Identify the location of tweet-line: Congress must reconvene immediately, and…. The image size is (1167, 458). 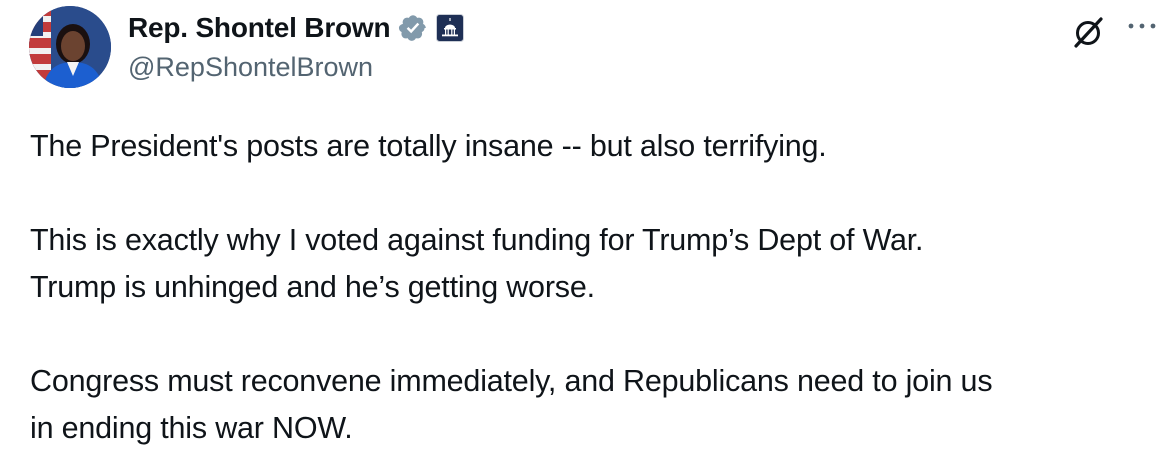
(511, 381).